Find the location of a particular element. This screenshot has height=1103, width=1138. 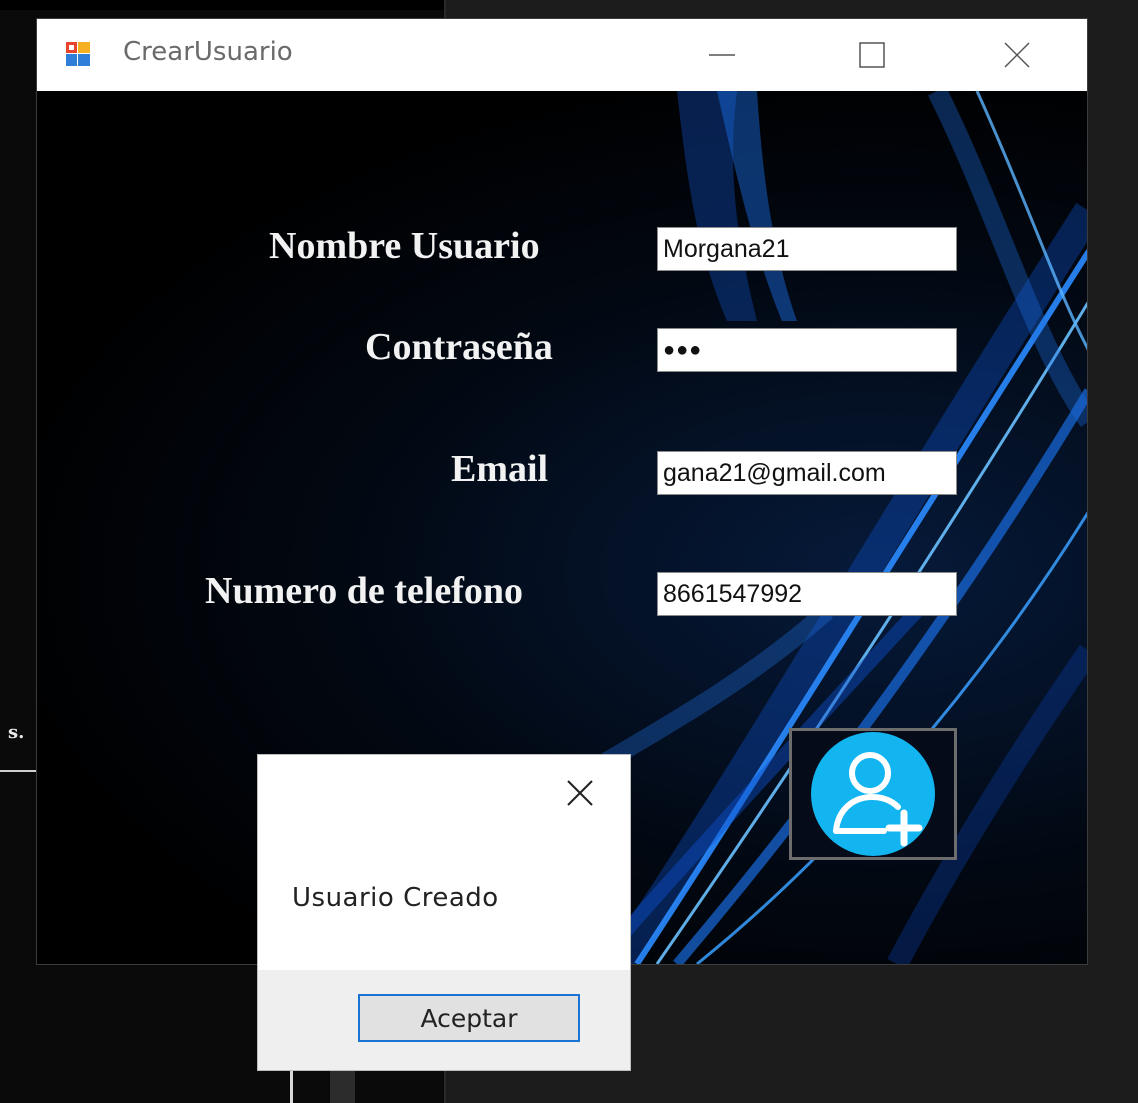

maximize-button is located at coordinates (872, 55).